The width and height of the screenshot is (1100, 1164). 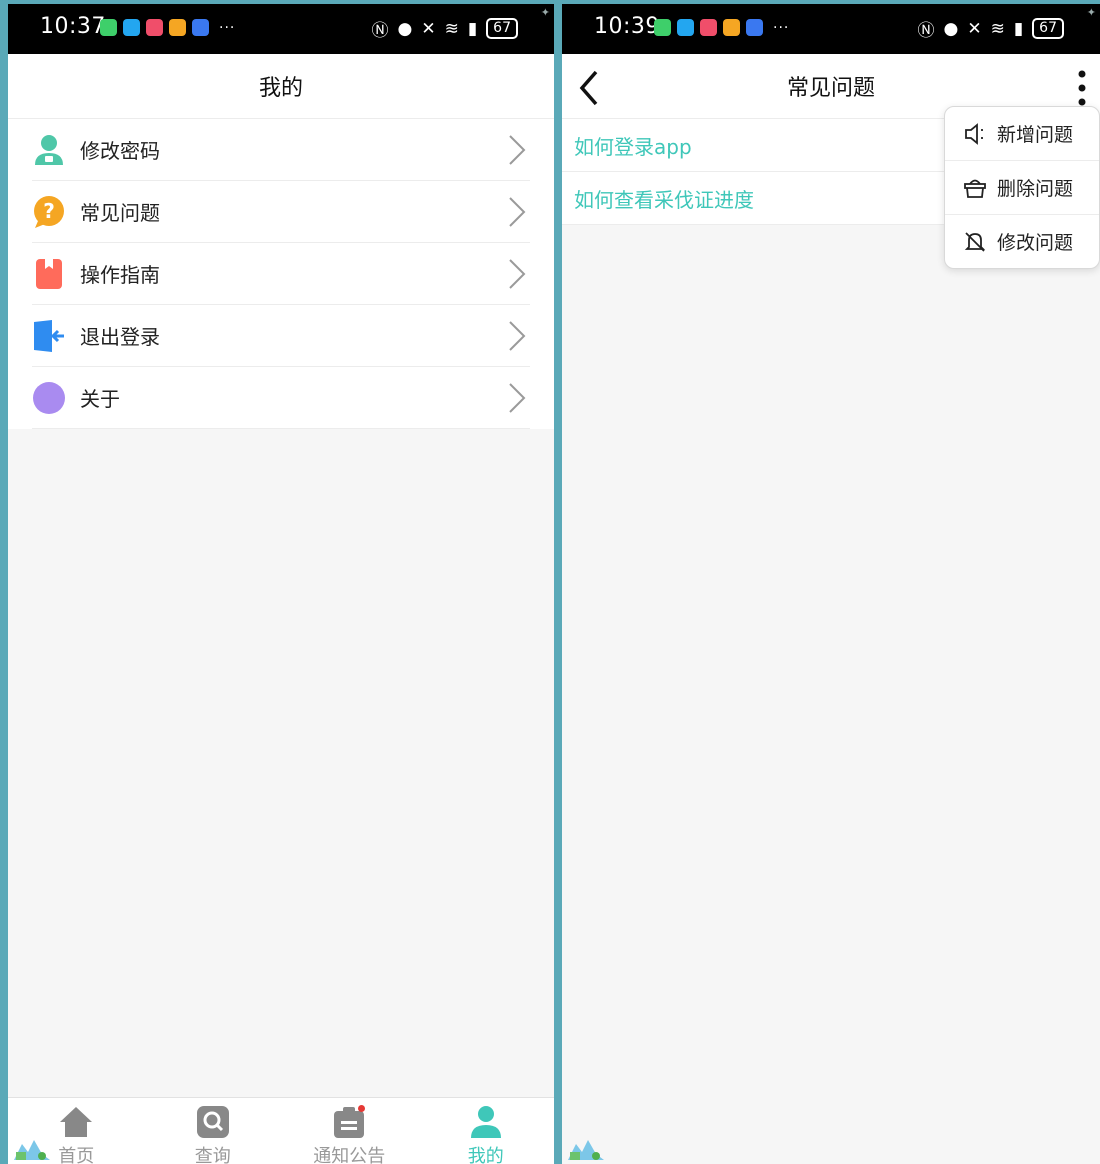 What do you see at coordinates (120, 275) in the screenshot?
I see `menu-item-label: 操作指南` at bounding box center [120, 275].